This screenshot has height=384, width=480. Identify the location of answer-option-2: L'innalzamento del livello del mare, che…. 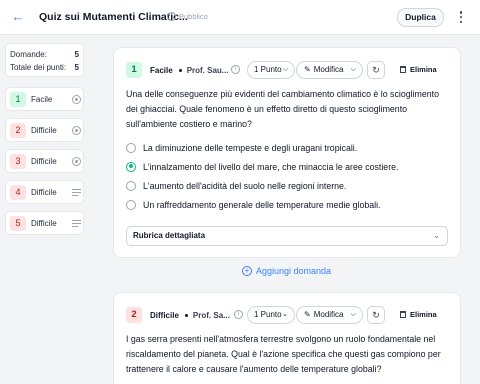
(262, 166).